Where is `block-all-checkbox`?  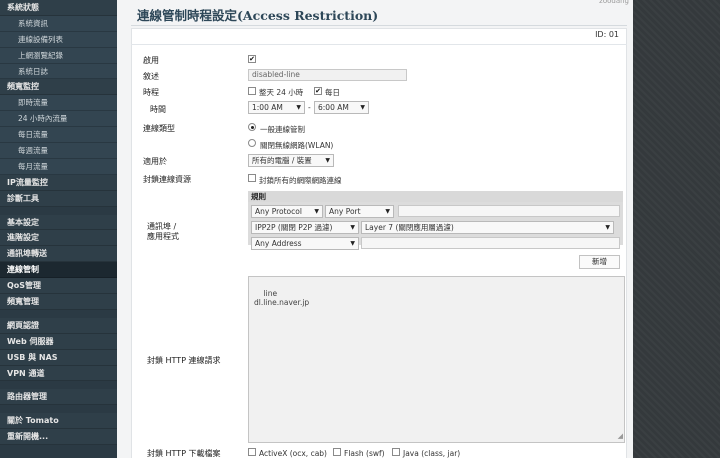 block-all-checkbox is located at coordinates (252, 178).